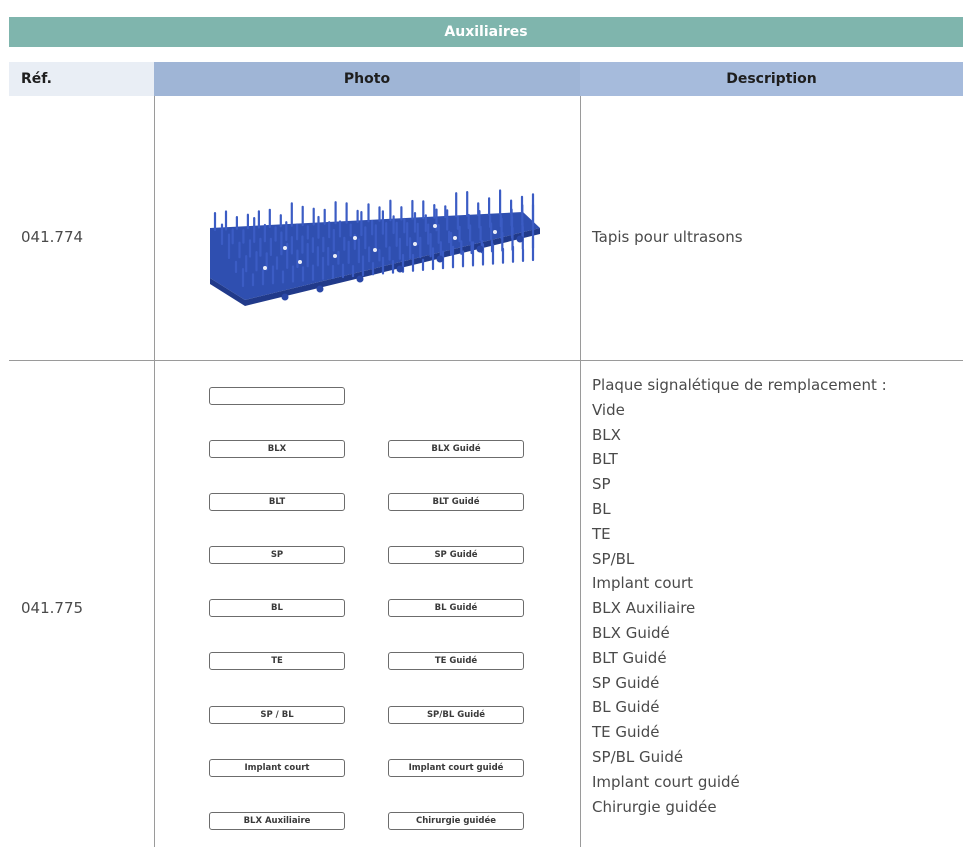 This screenshot has height=847, width=963. I want to click on description-line: Implant court guidé, so click(666, 781).